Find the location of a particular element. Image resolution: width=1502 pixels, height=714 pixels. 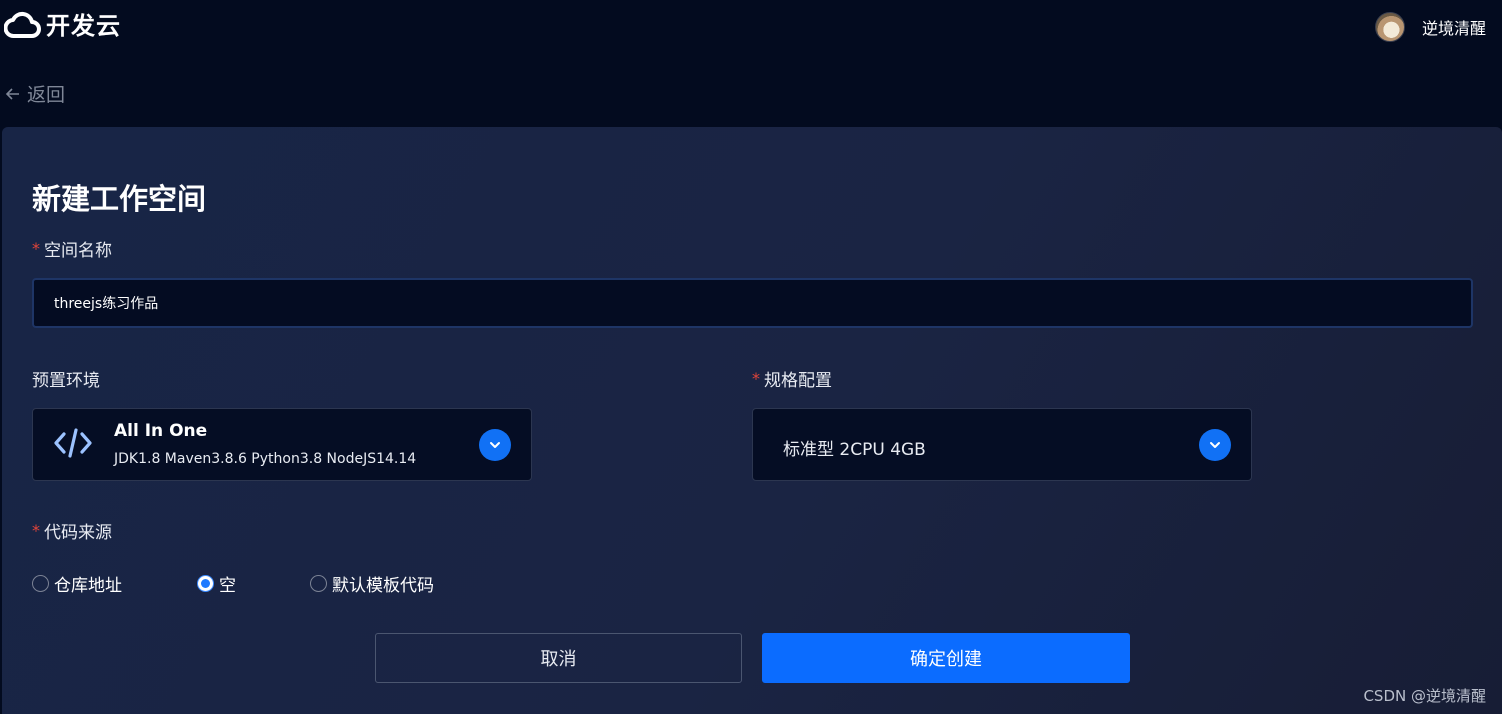

spec-field-label: * 规格配置 is located at coordinates (792, 378).